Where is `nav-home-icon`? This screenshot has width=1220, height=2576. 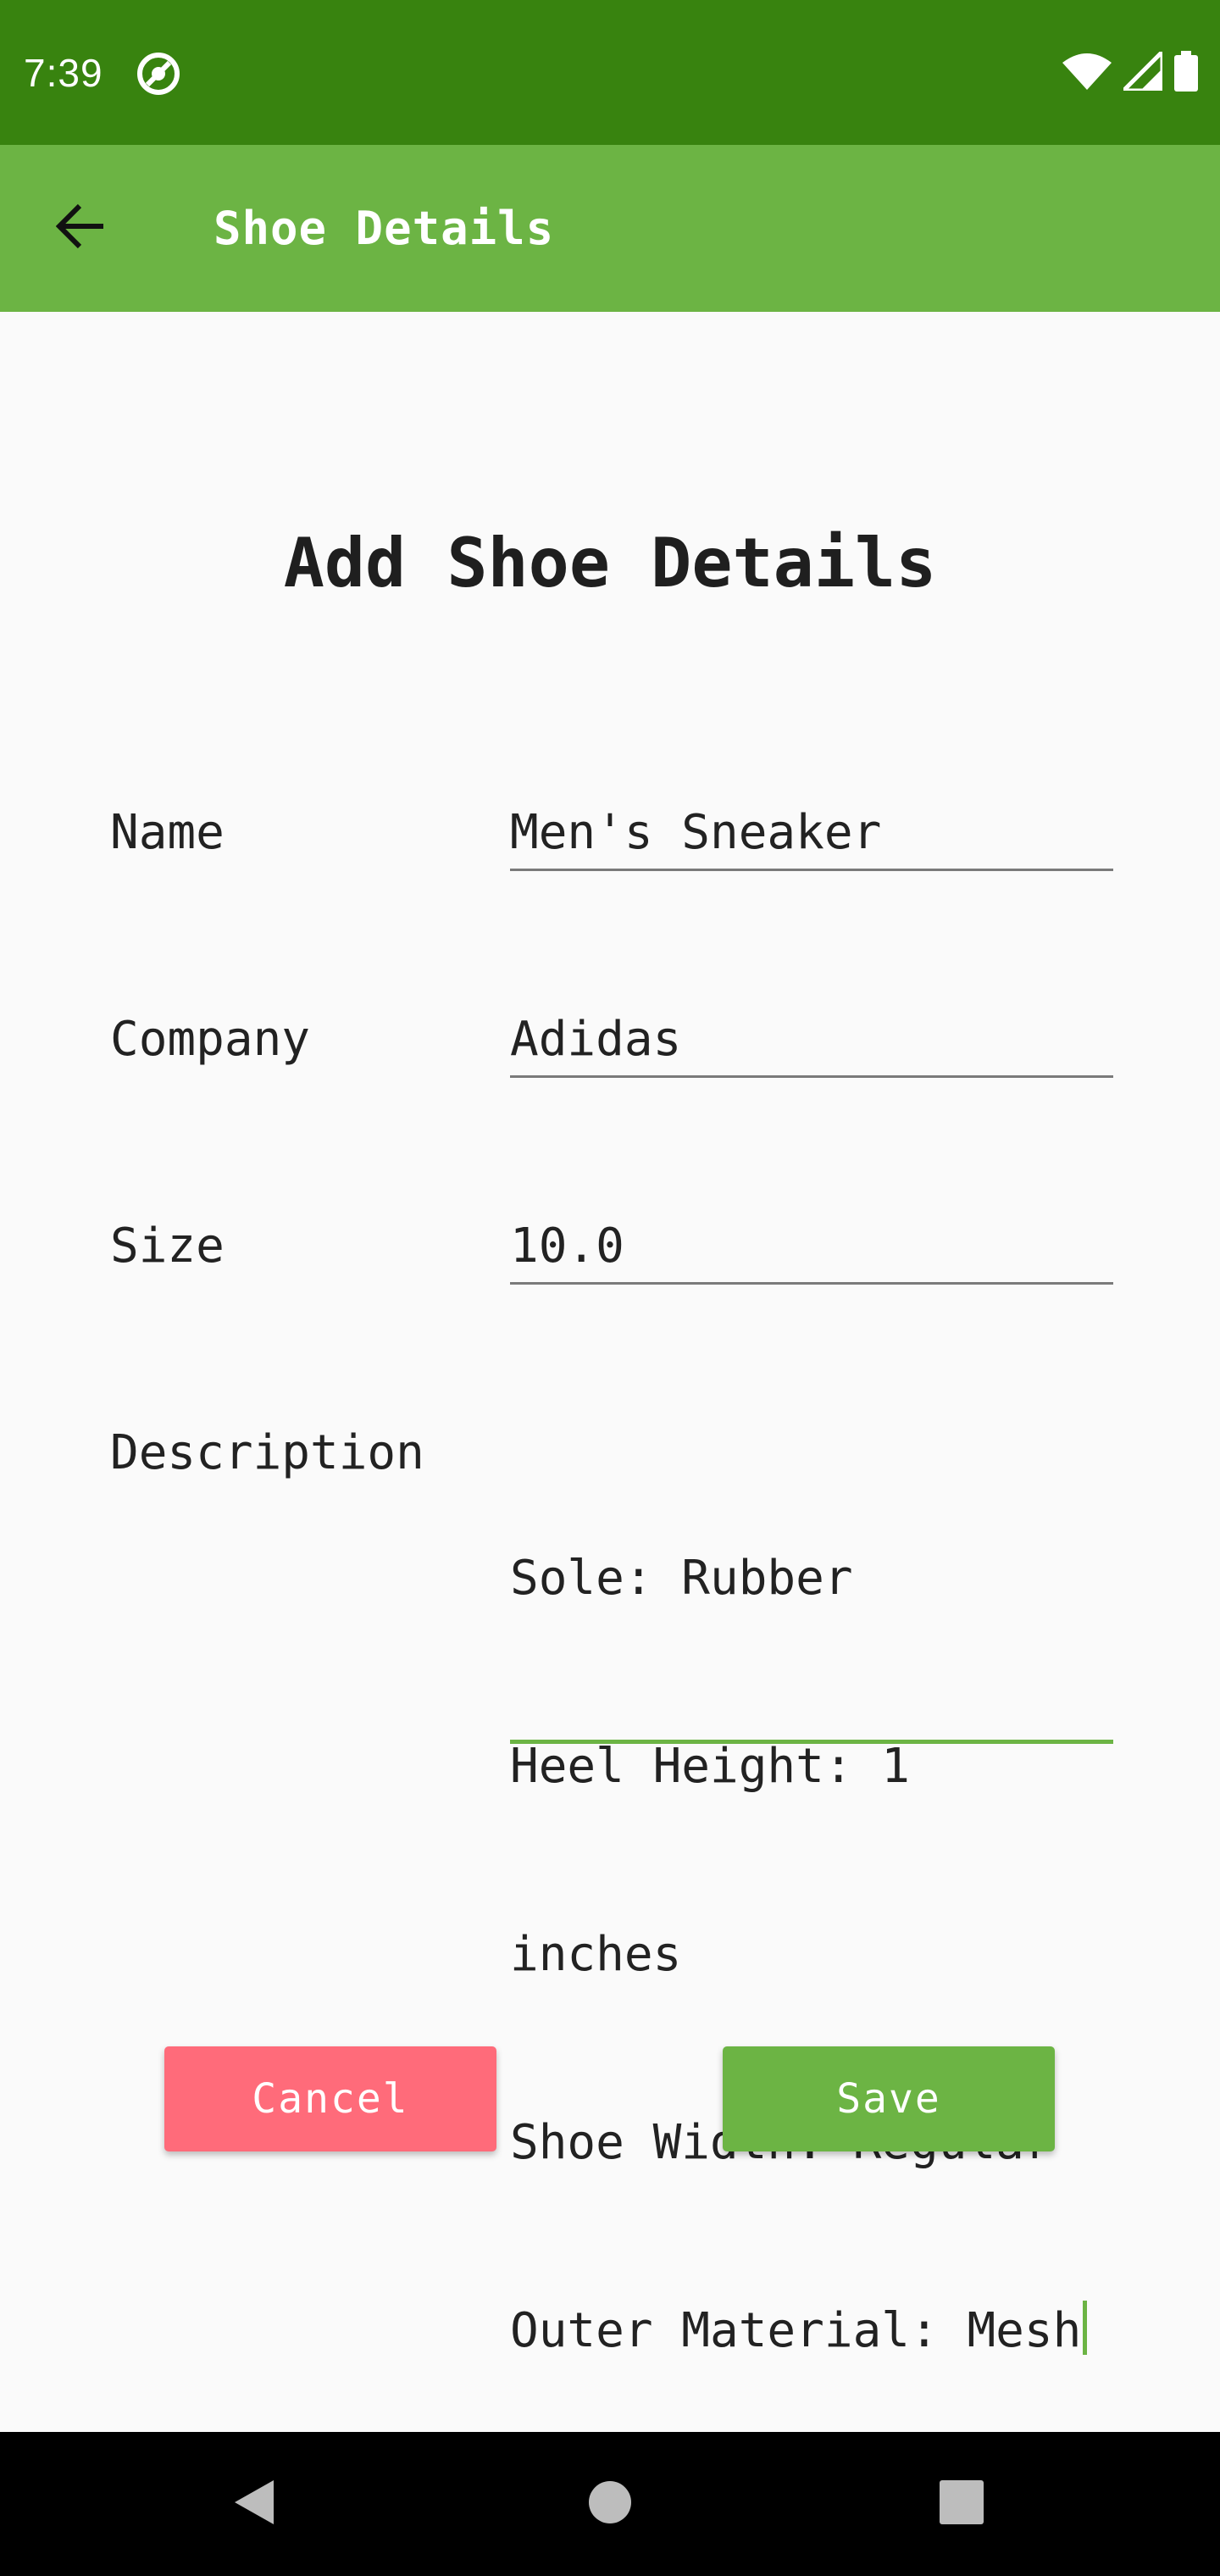
nav-home-icon is located at coordinates (610, 2504).